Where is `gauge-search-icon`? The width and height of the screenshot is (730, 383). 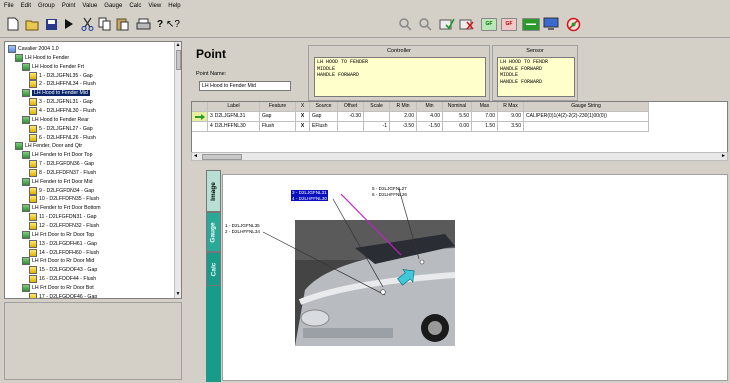
gauge-search-icon is located at coordinates (405, 24).